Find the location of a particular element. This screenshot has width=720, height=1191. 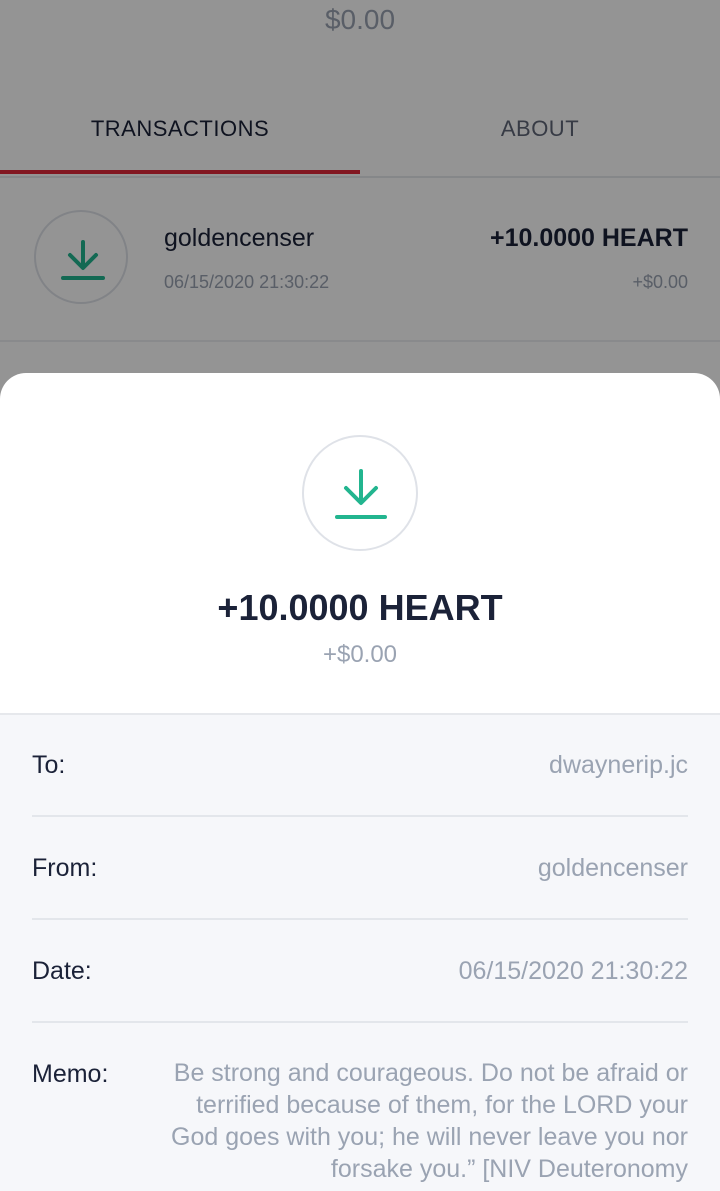

detail-amount: +10.0000 HEART is located at coordinates (360, 607).